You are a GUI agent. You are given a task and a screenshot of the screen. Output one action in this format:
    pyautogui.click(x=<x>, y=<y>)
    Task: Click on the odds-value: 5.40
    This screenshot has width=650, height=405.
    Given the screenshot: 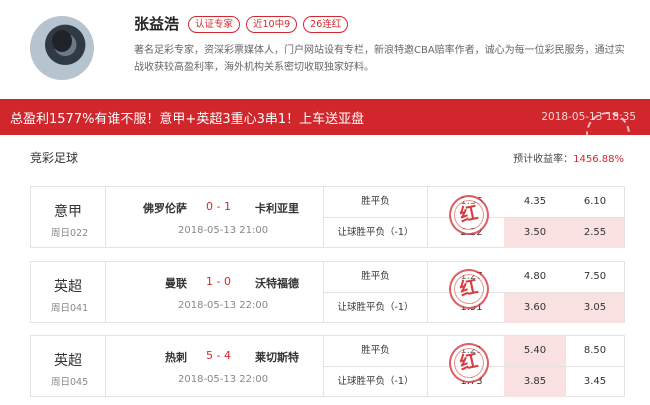 What is the action you would take?
    pyautogui.click(x=535, y=351)
    